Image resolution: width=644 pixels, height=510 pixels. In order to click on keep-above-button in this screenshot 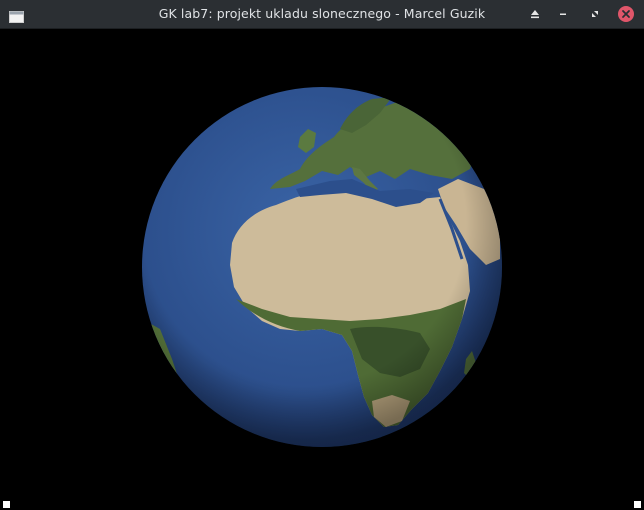, I will do `click(535, 14)`.